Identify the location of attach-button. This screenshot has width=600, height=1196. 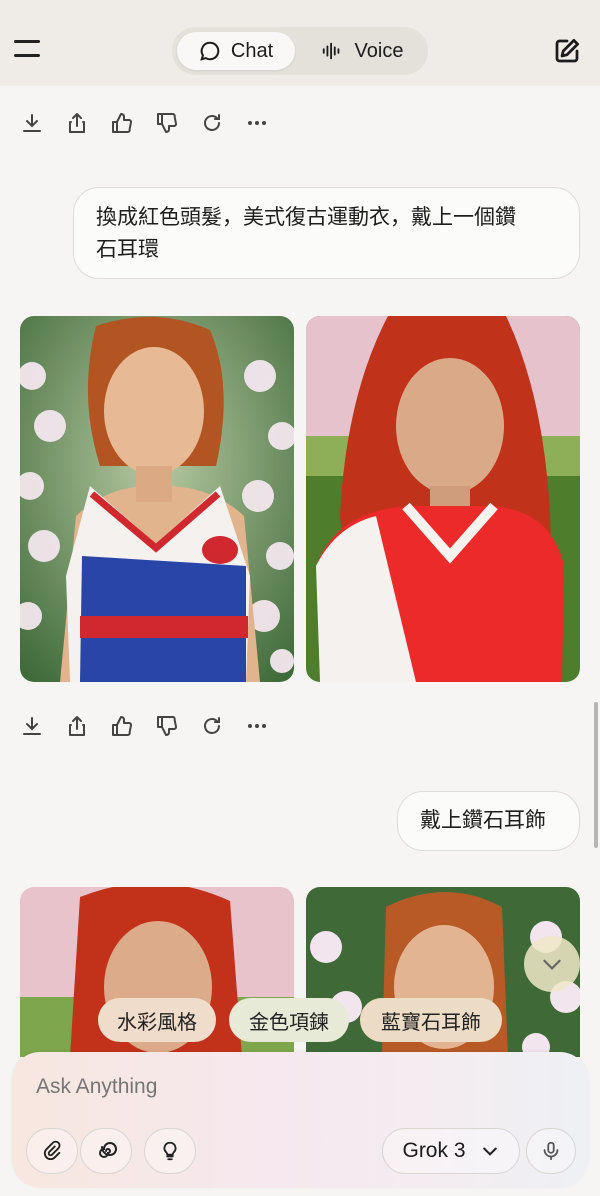
(52, 1151).